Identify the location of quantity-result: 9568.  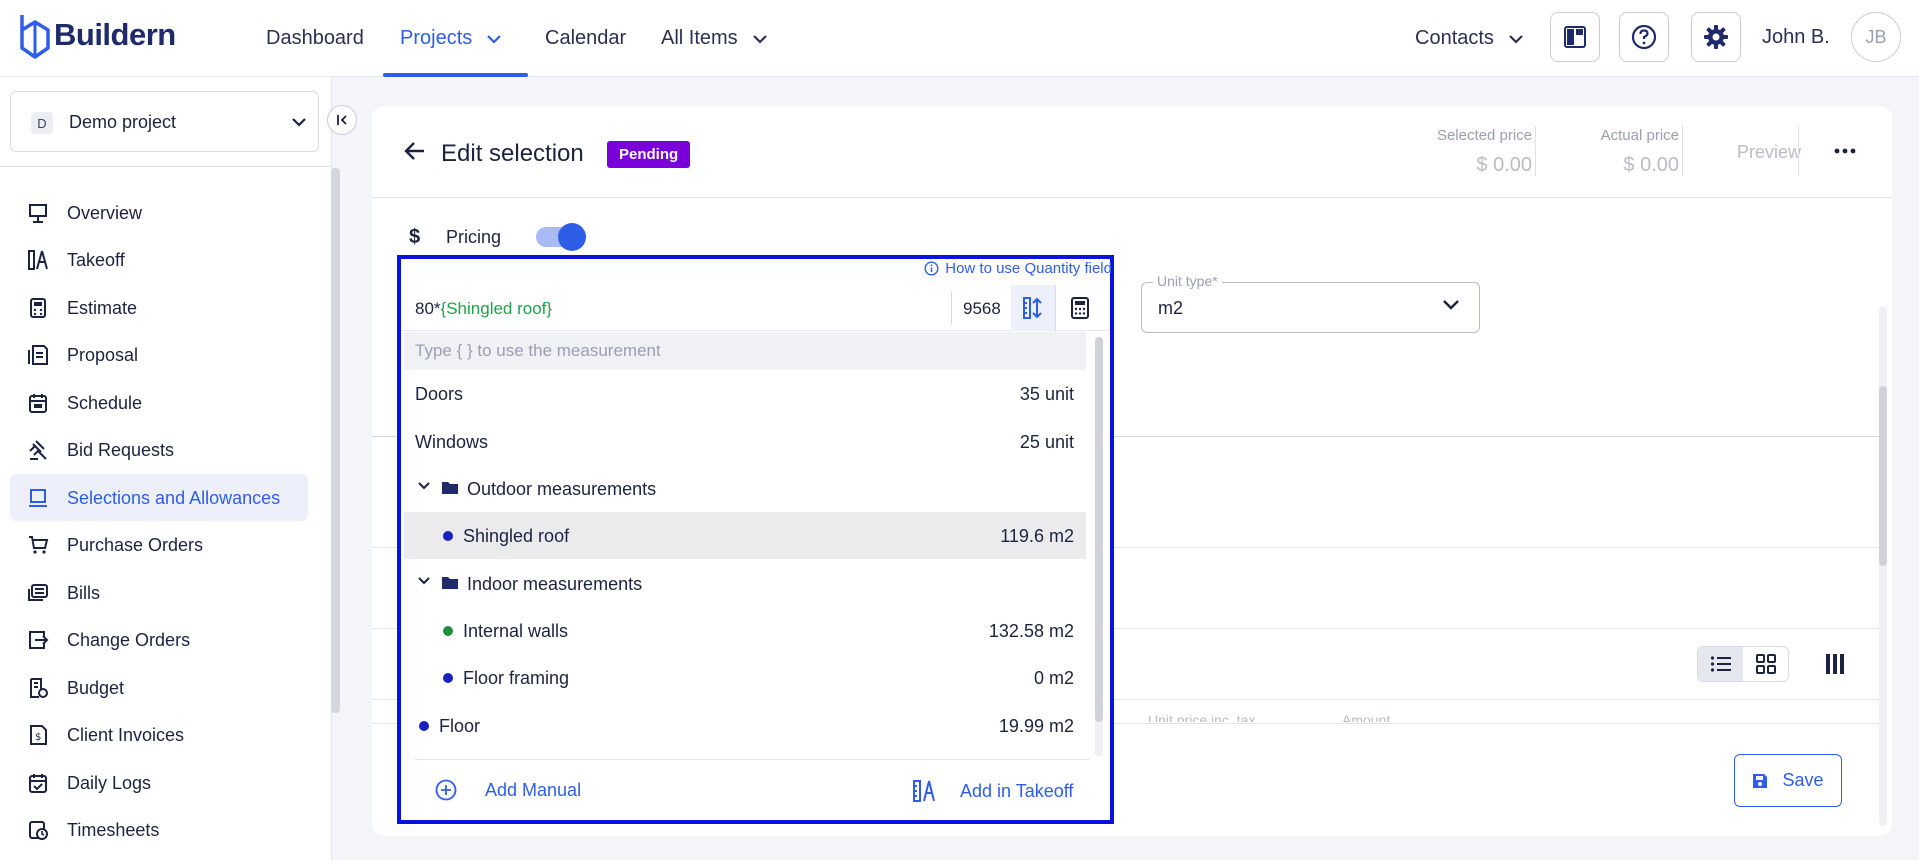
(981, 308).